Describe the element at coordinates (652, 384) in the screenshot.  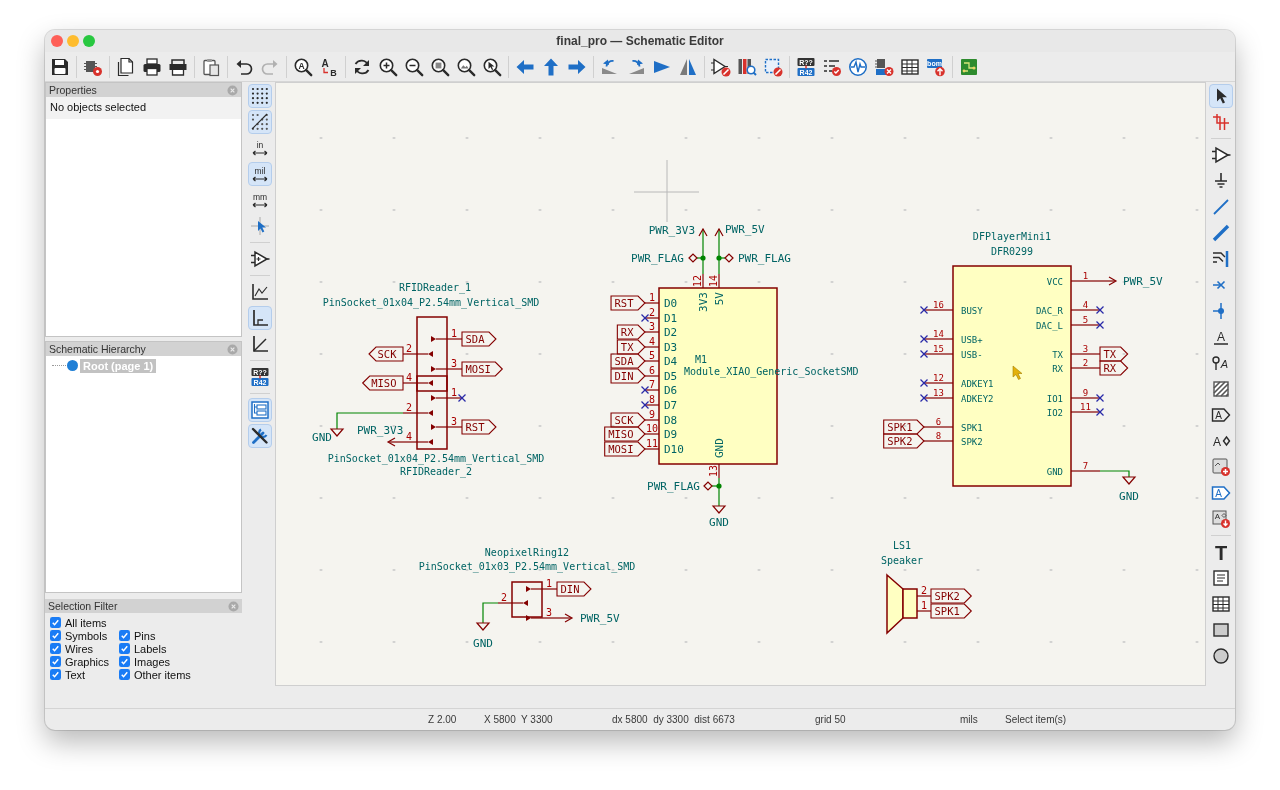
I see `pin-number: 7` at that location.